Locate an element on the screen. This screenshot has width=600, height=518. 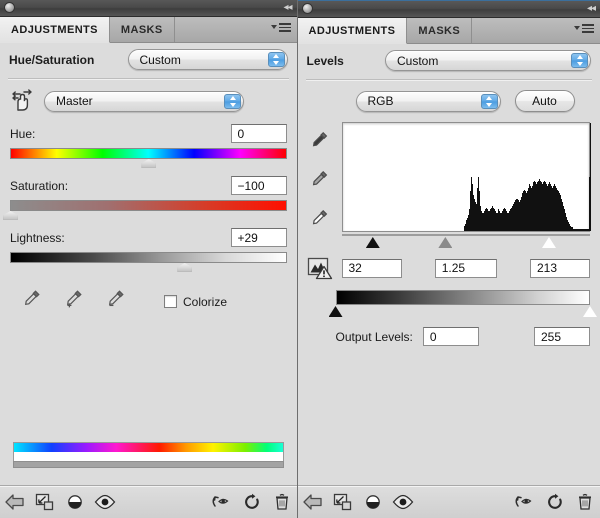
saturation-slider-thumb is located at coordinates (10, 215).